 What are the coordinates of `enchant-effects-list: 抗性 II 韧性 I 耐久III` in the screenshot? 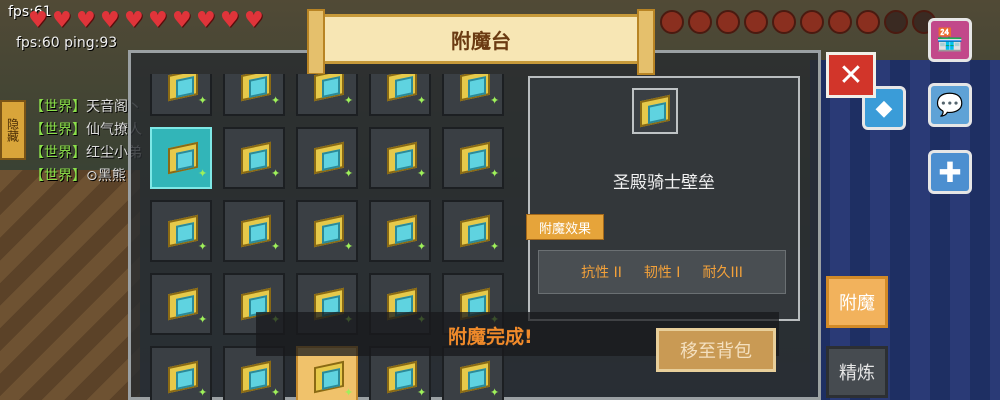 It's located at (662, 272).